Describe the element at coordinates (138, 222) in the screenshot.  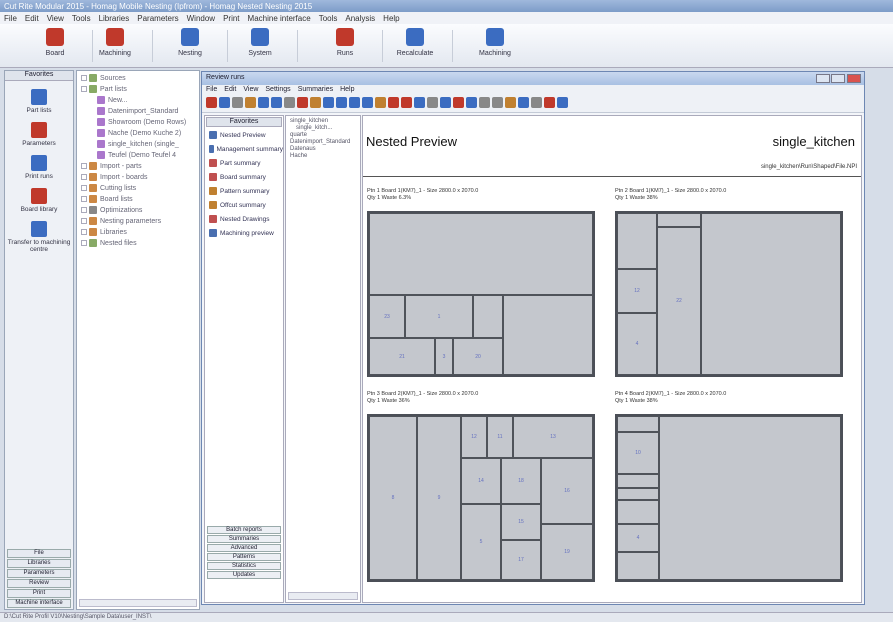
I see `tree-item: Nesting parameters` at that location.